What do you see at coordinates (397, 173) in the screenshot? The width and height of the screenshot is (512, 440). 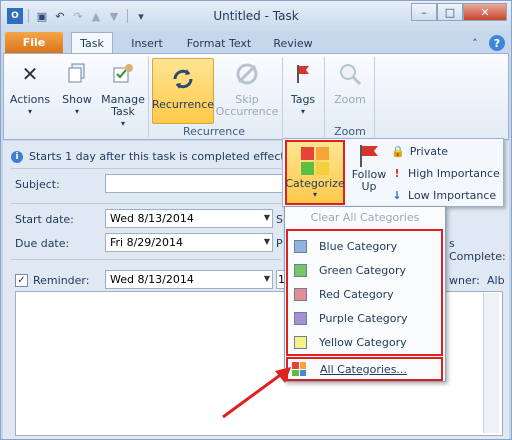 I see `exclamation-icon: !` at bounding box center [397, 173].